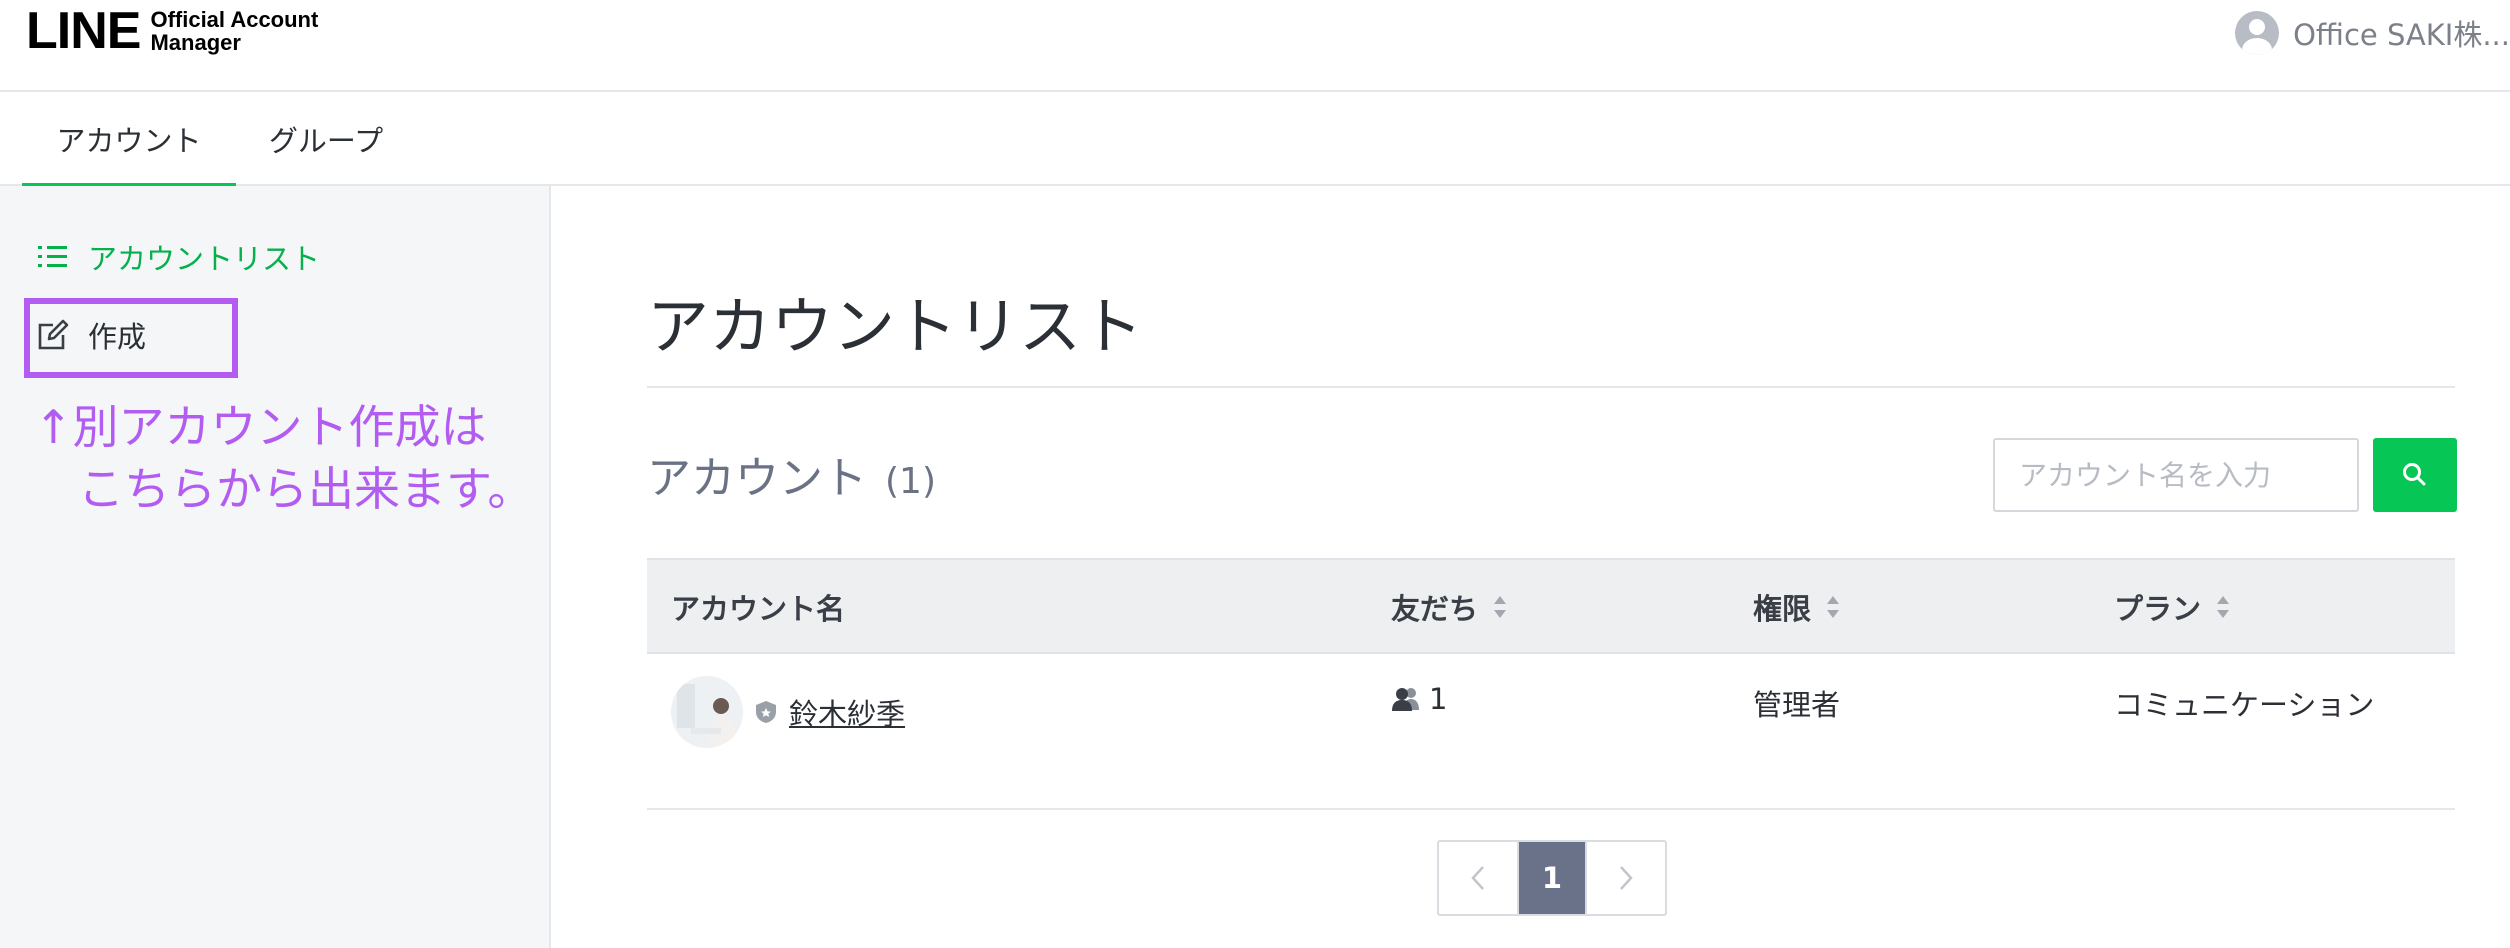  I want to click on search-icon, so click(2414, 474).